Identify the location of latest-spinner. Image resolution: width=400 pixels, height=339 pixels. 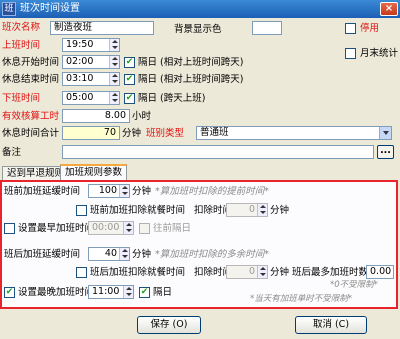
(128, 292).